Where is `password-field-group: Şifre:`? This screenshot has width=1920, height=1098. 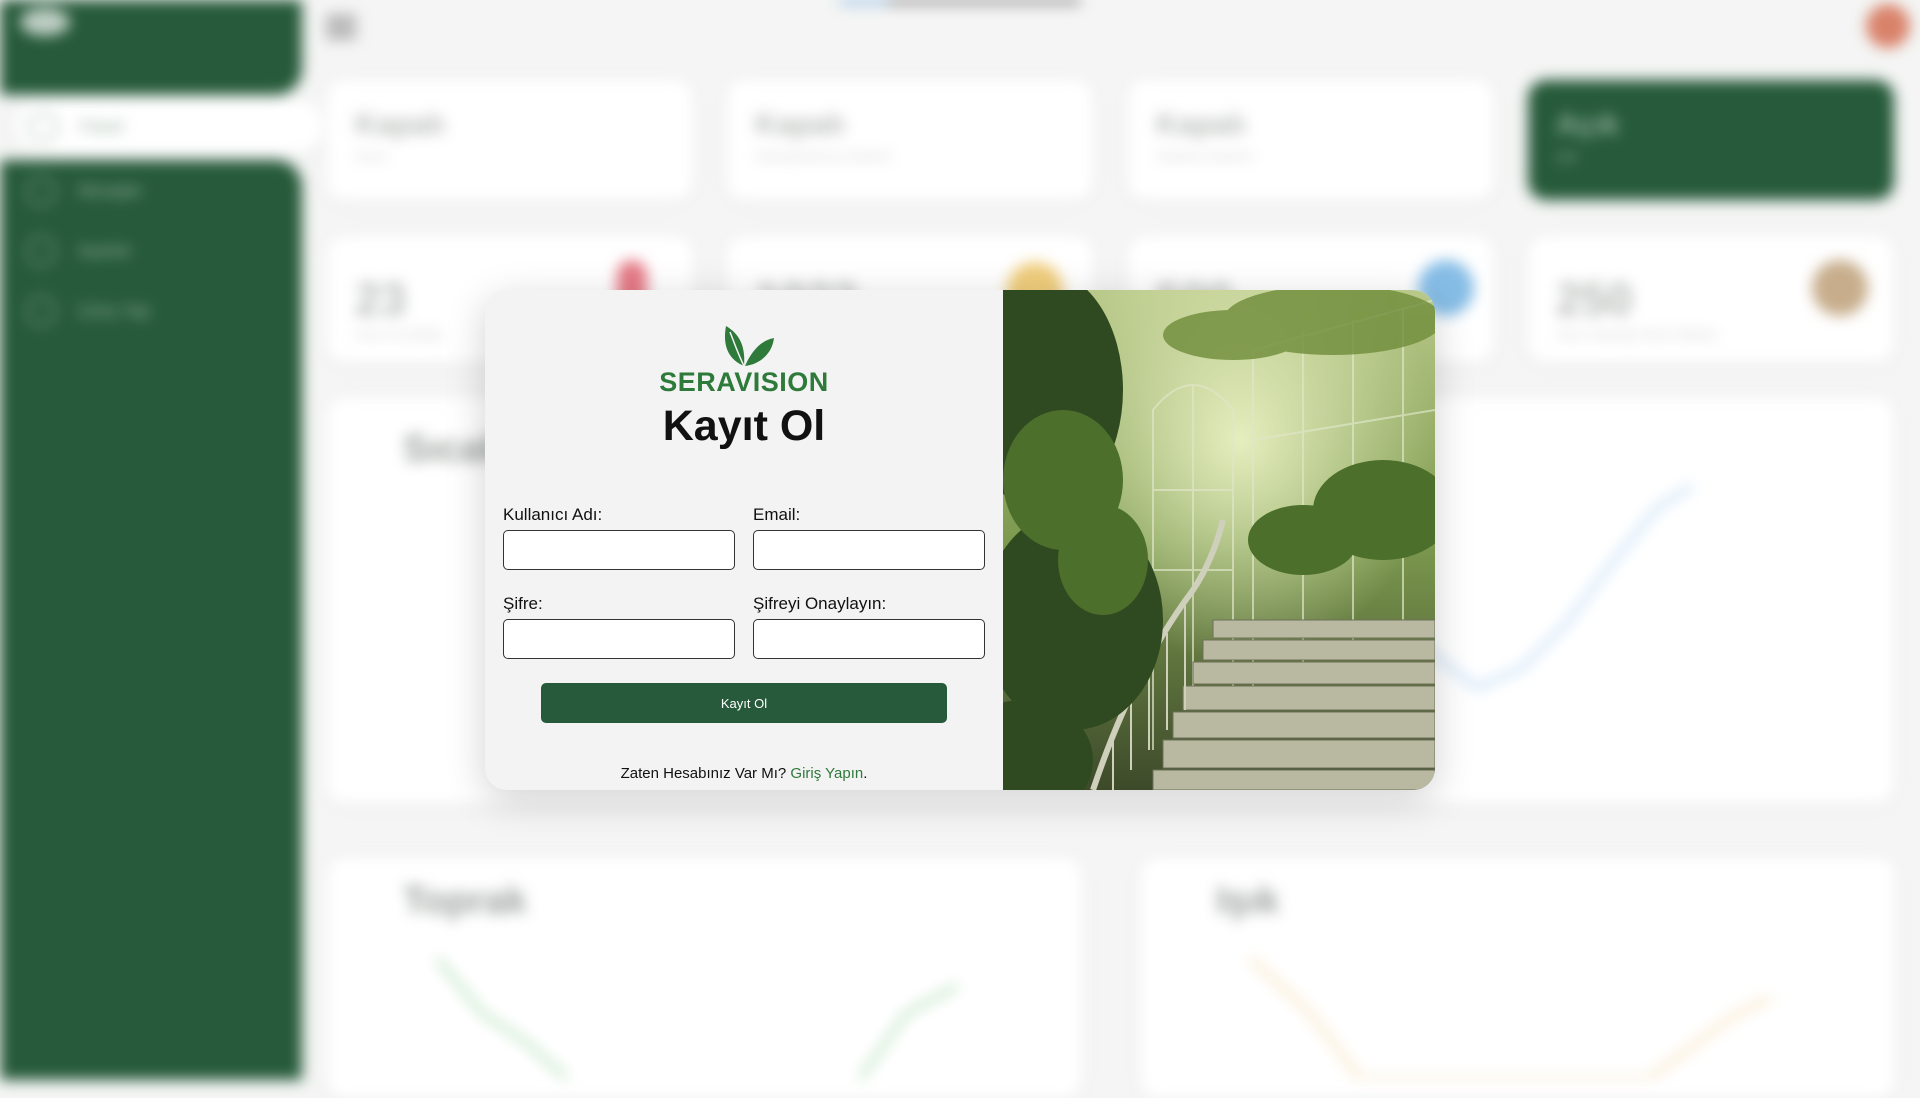 password-field-group: Şifre: is located at coordinates (619, 626).